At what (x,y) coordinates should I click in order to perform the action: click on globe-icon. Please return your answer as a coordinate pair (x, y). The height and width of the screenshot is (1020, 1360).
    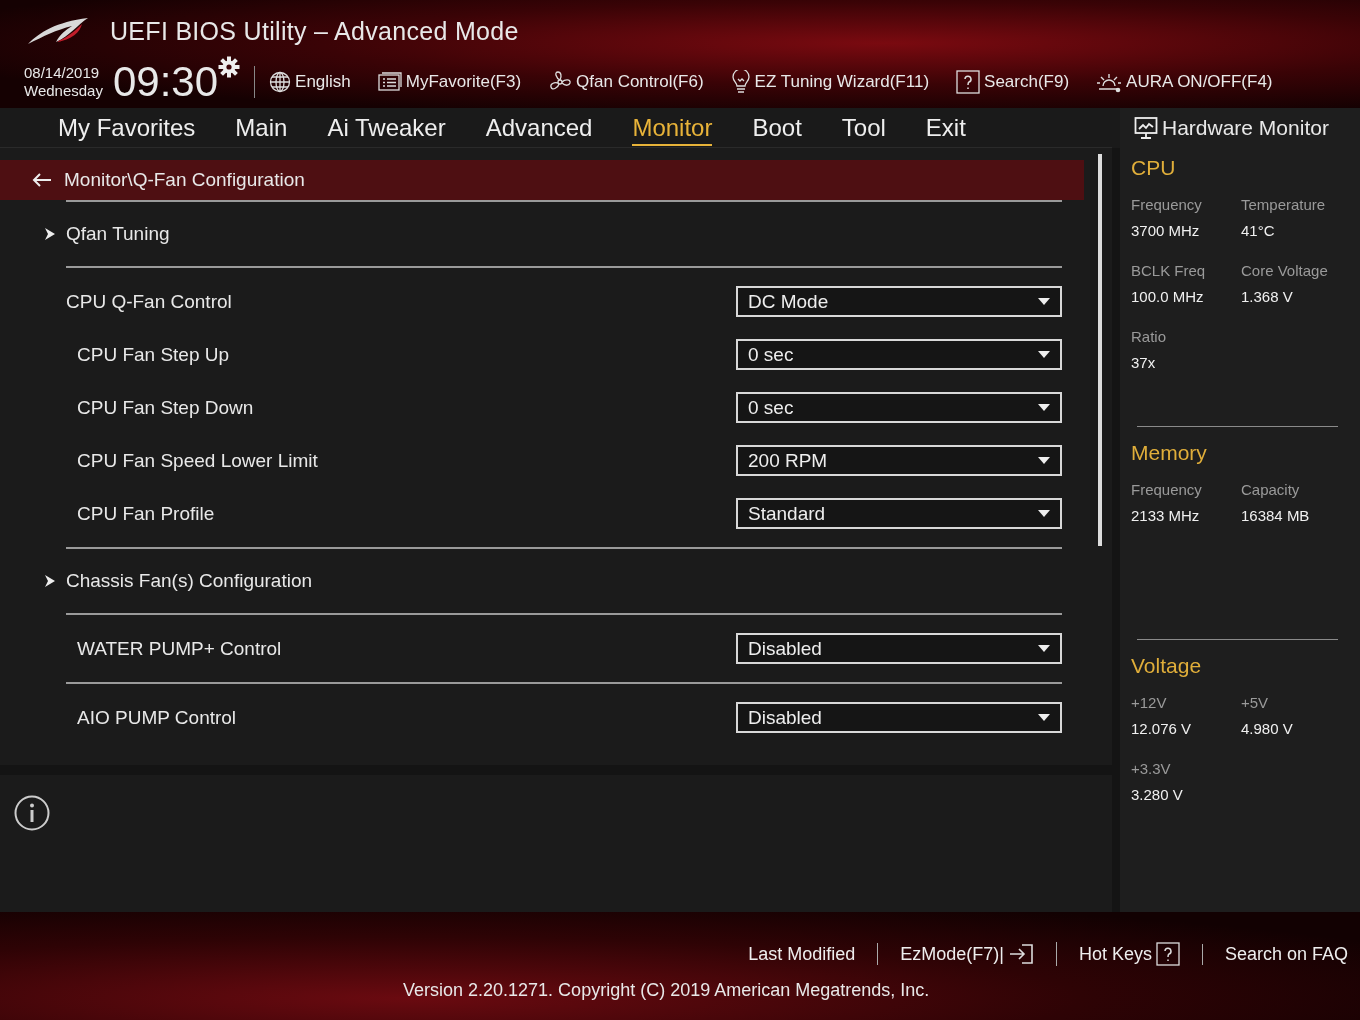
    Looking at the image, I should click on (280, 82).